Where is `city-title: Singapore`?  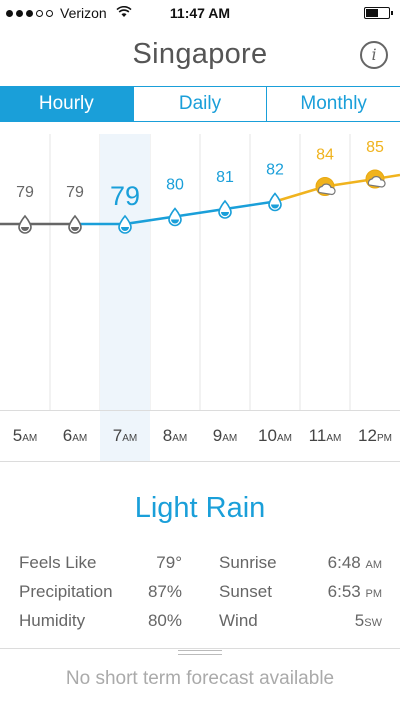
city-title: Singapore is located at coordinates (200, 54).